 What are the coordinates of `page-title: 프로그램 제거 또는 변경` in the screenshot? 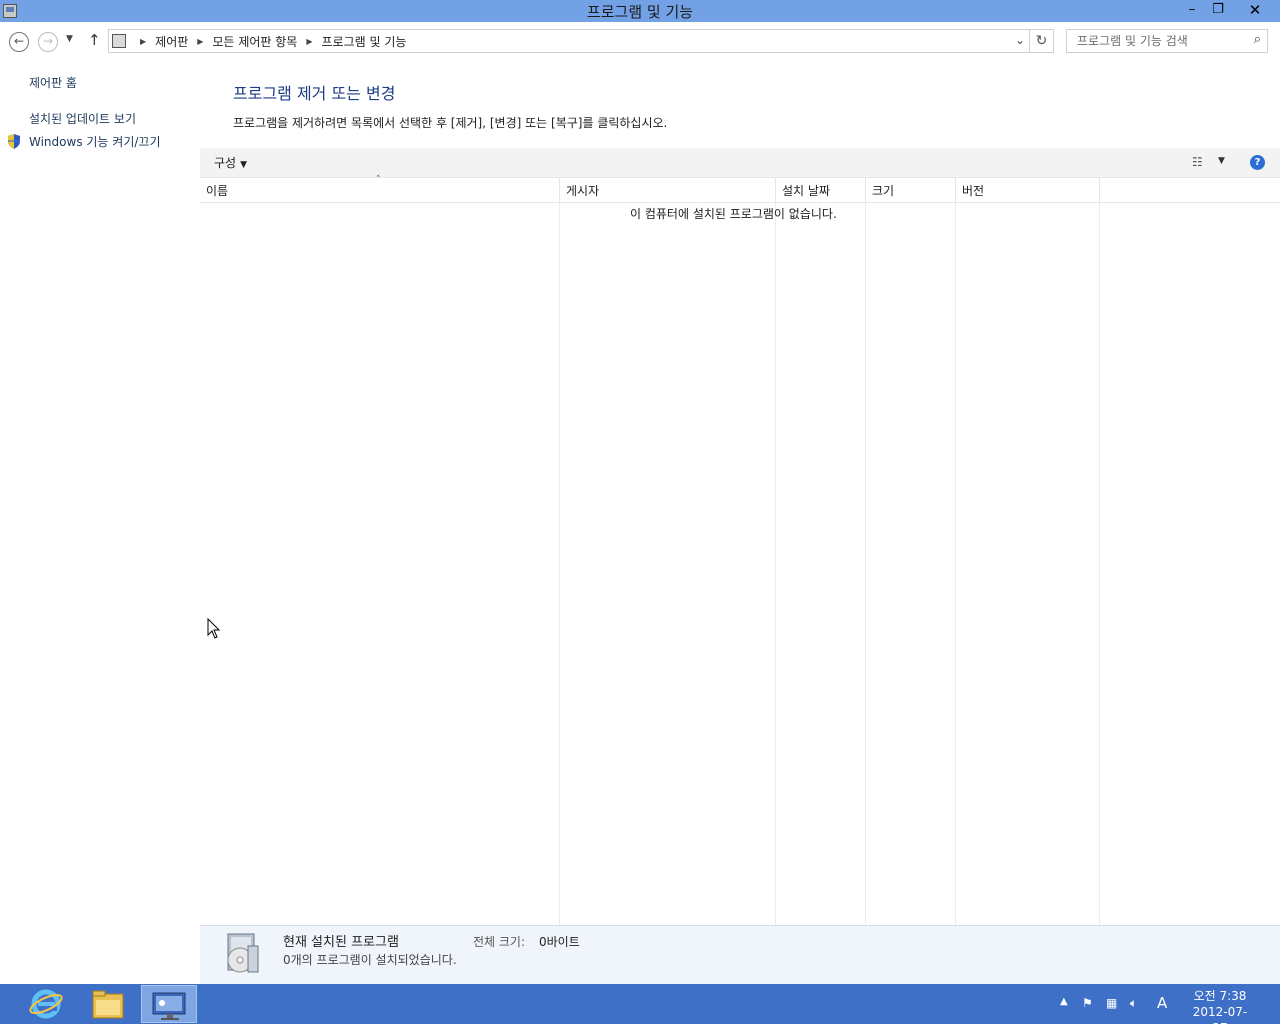 It's located at (314, 93).